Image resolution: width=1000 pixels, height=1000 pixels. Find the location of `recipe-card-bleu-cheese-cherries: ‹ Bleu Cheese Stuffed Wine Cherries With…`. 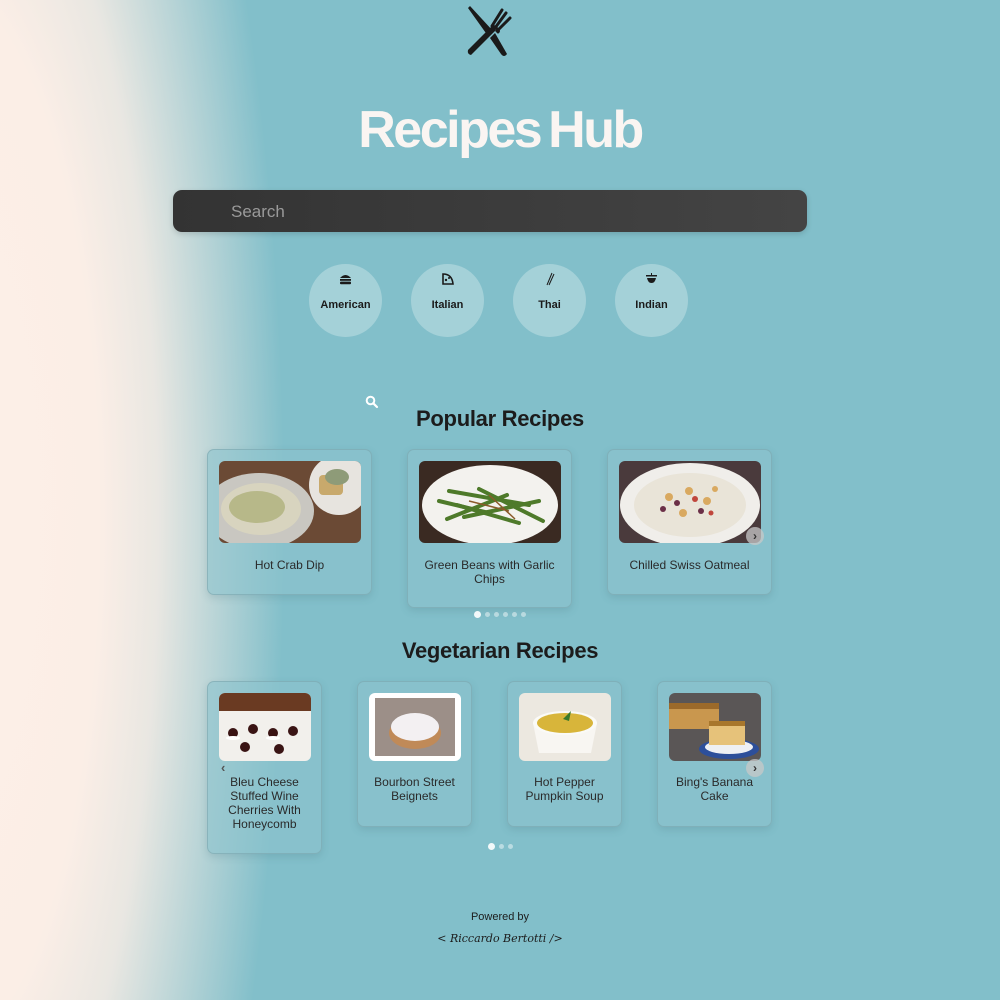

recipe-card-bleu-cheese-cherries: ‹ Bleu Cheese Stuffed Wine Cherries With… is located at coordinates (264, 767).